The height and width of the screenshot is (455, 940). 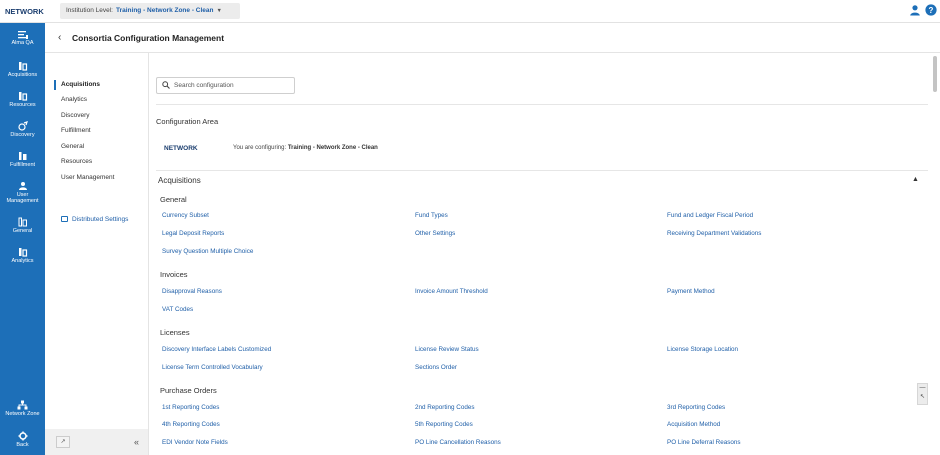 What do you see at coordinates (431, 215) in the screenshot?
I see `config-link: Fund Types` at bounding box center [431, 215].